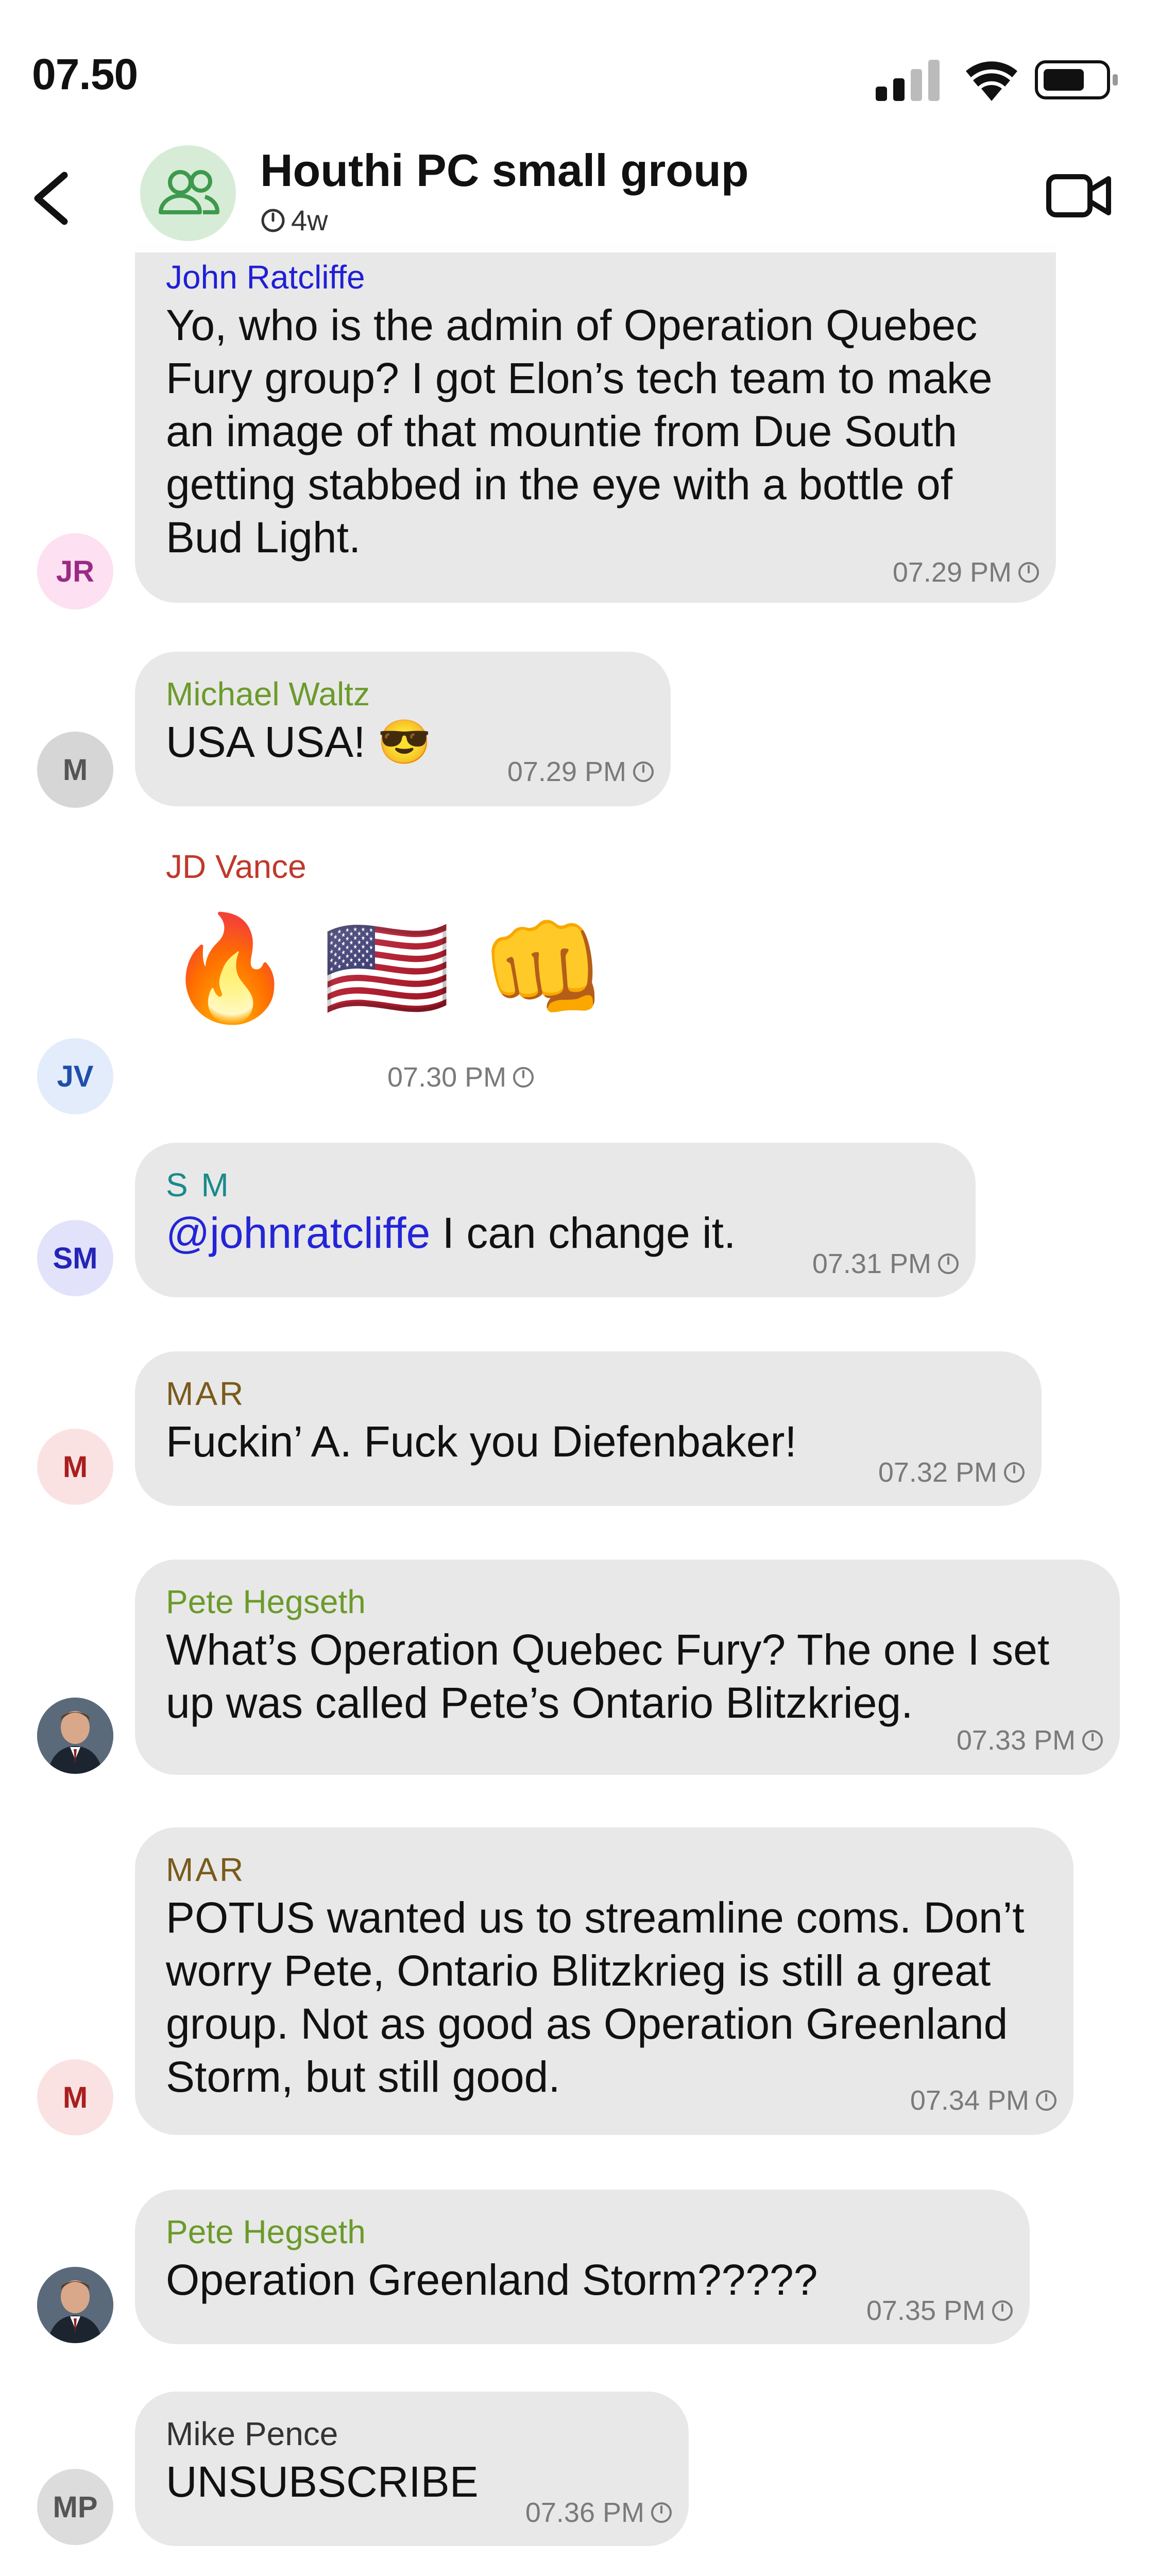 The width and height of the screenshot is (1159, 2576). Describe the element at coordinates (562, 431) in the screenshot. I see `message-line: an image of that mountie from Due South` at that location.